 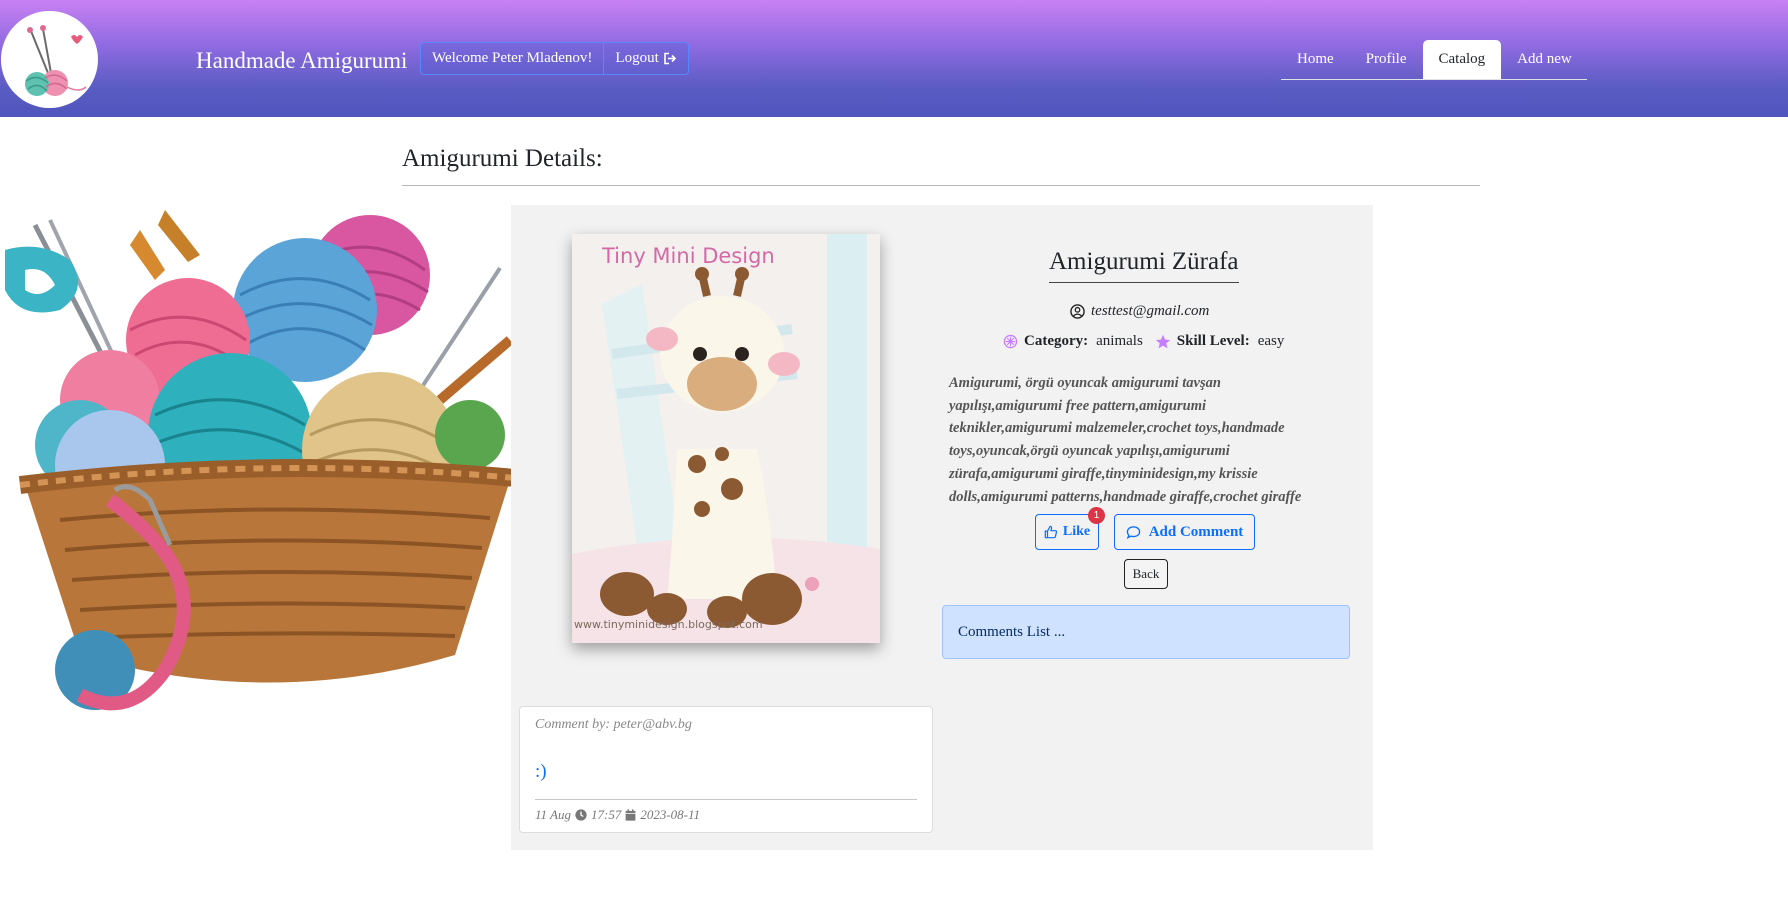 What do you see at coordinates (1196, 531) in the screenshot?
I see `add-comment-label: Add Comment` at bounding box center [1196, 531].